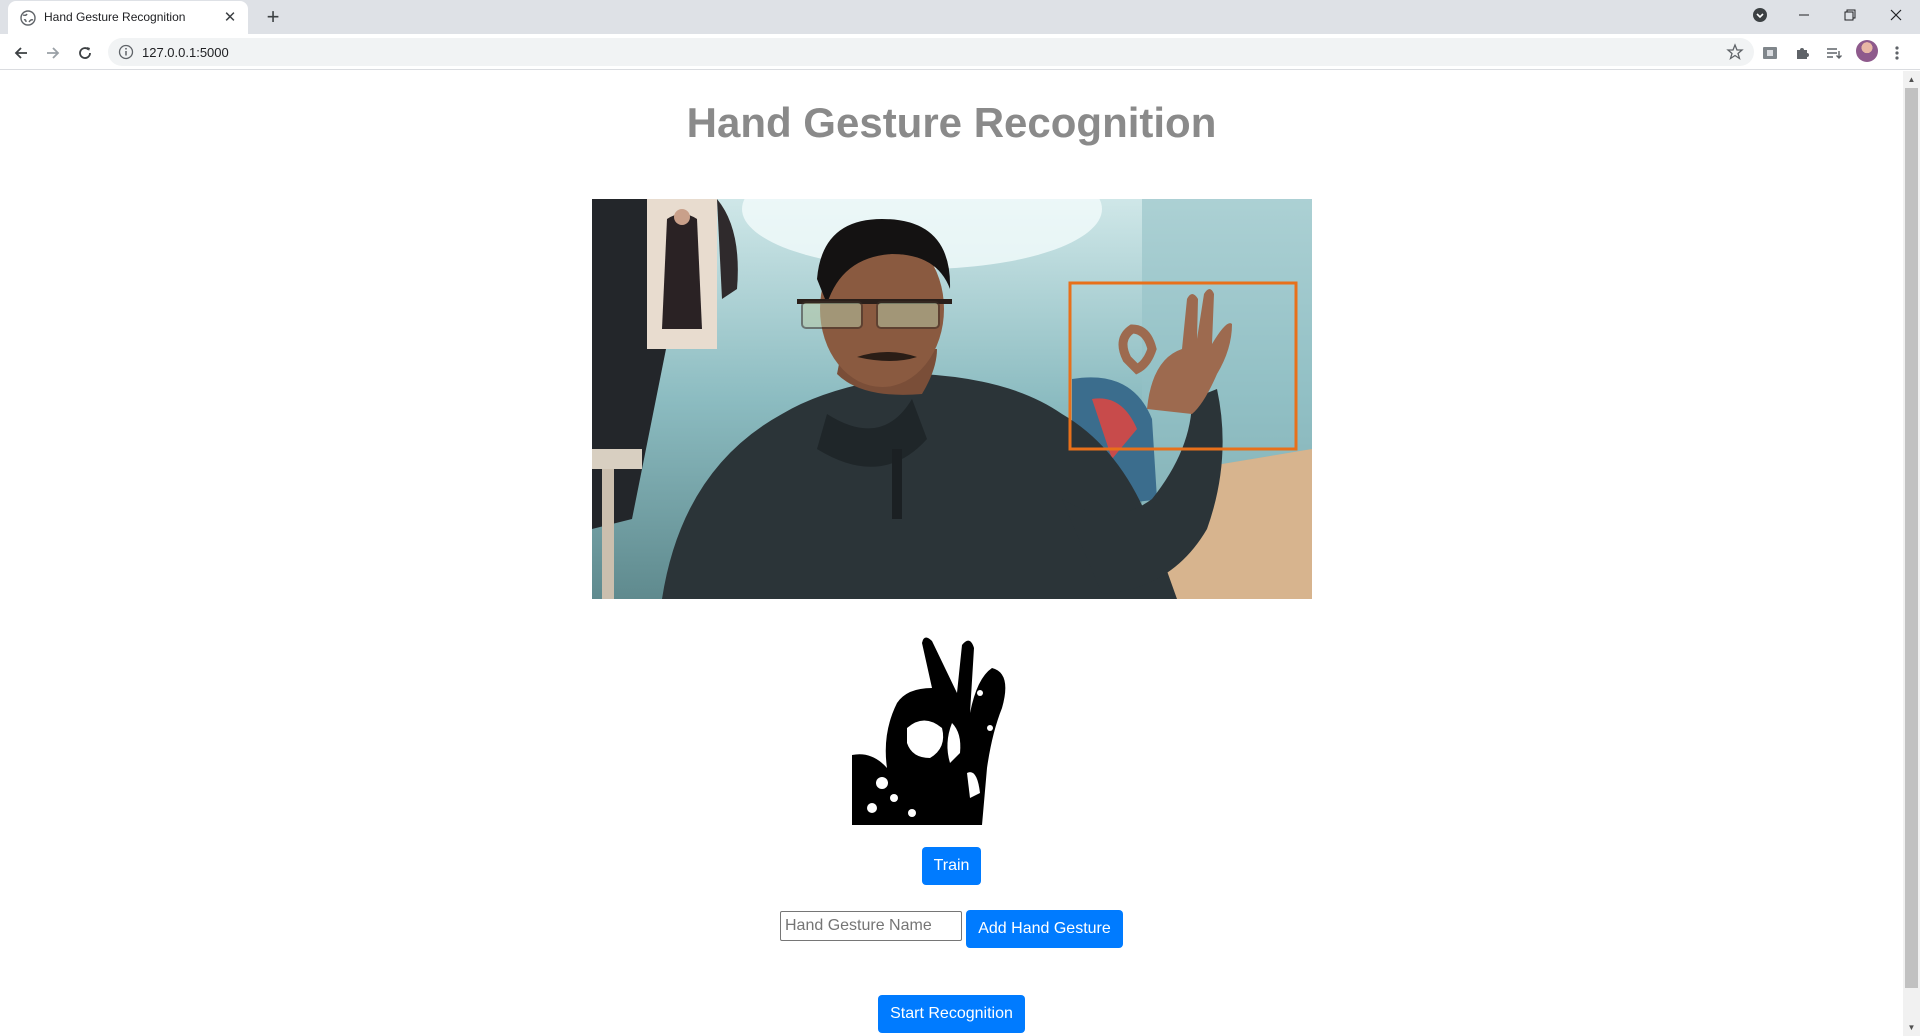  What do you see at coordinates (1911, 538) in the screenshot?
I see `scroll-thumb` at bounding box center [1911, 538].